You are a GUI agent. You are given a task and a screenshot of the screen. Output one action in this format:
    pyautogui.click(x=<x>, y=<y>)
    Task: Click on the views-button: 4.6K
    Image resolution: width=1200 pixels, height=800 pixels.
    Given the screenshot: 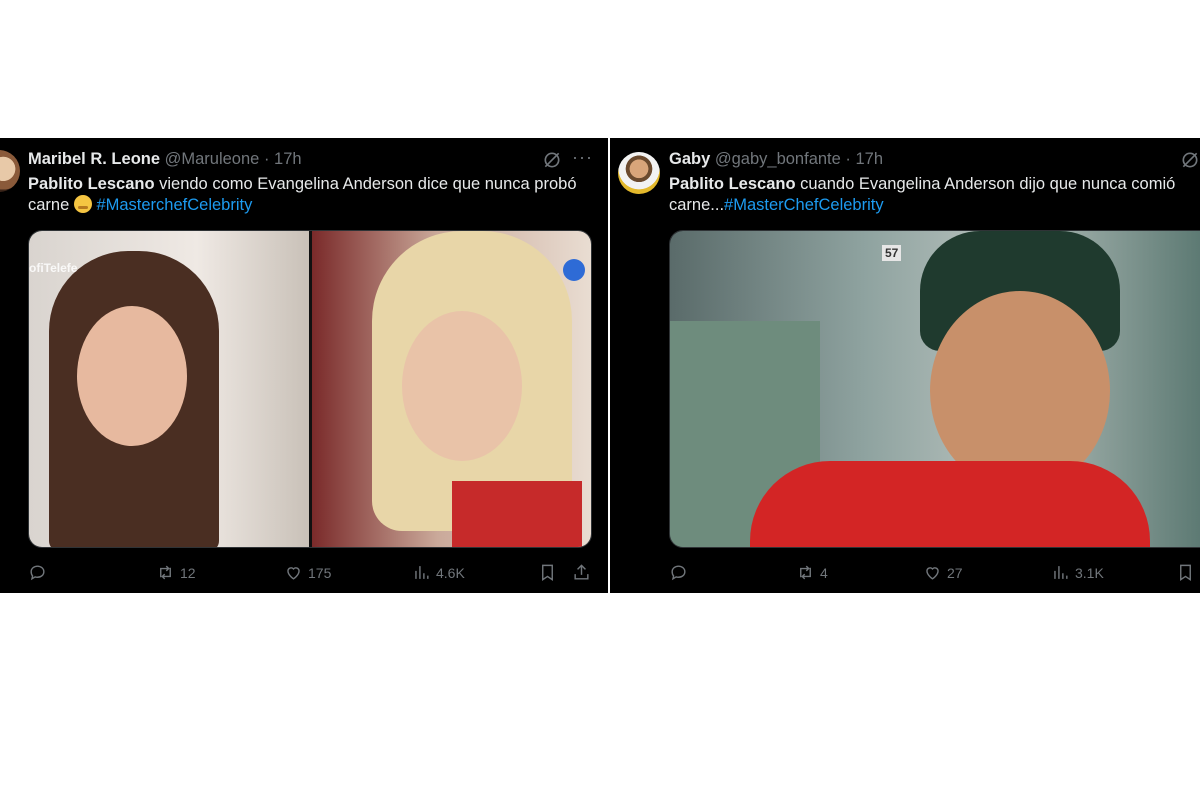 What is the action you would take?
    pyautogui.click(x=438, y=572)
    